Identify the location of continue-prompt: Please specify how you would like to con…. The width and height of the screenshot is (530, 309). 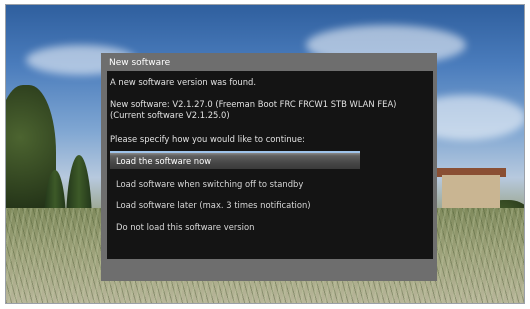
(207, 139).